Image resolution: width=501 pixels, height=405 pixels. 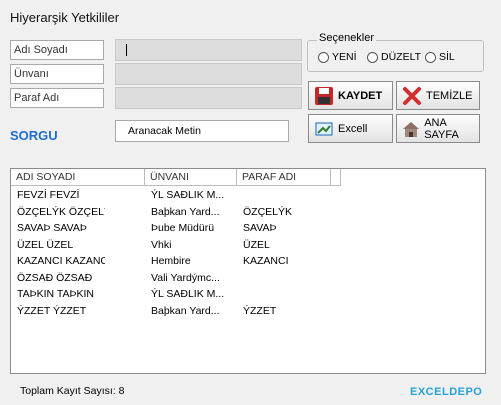 I want to click on home-button: ANA SAYFA, so click(x=438, y=128).